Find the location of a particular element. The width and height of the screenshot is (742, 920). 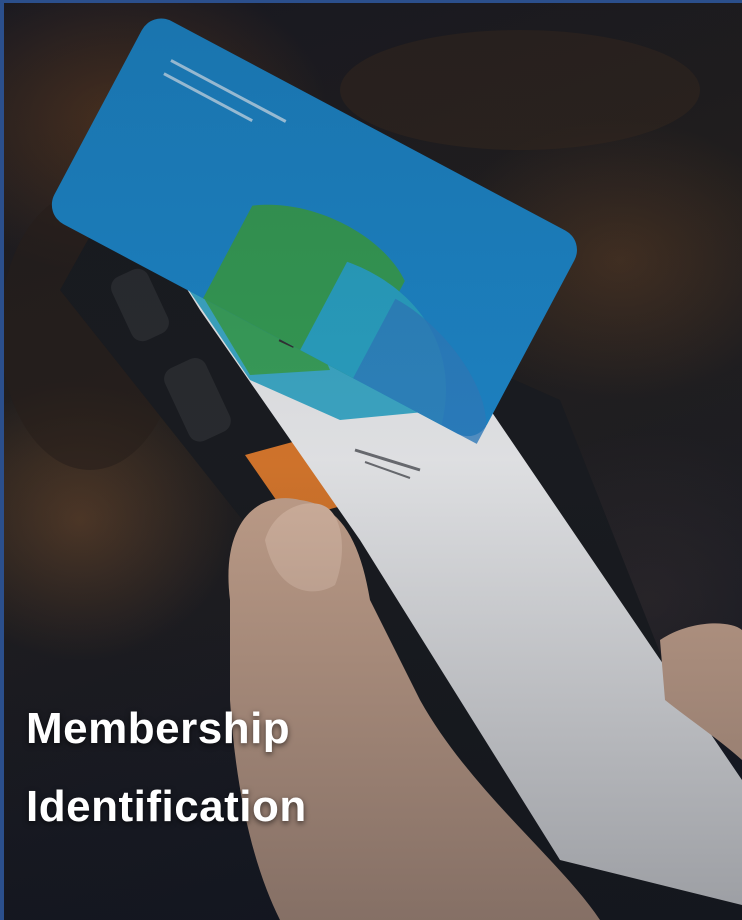

caption-line-2: Identification is located at coordinates (166, 806).